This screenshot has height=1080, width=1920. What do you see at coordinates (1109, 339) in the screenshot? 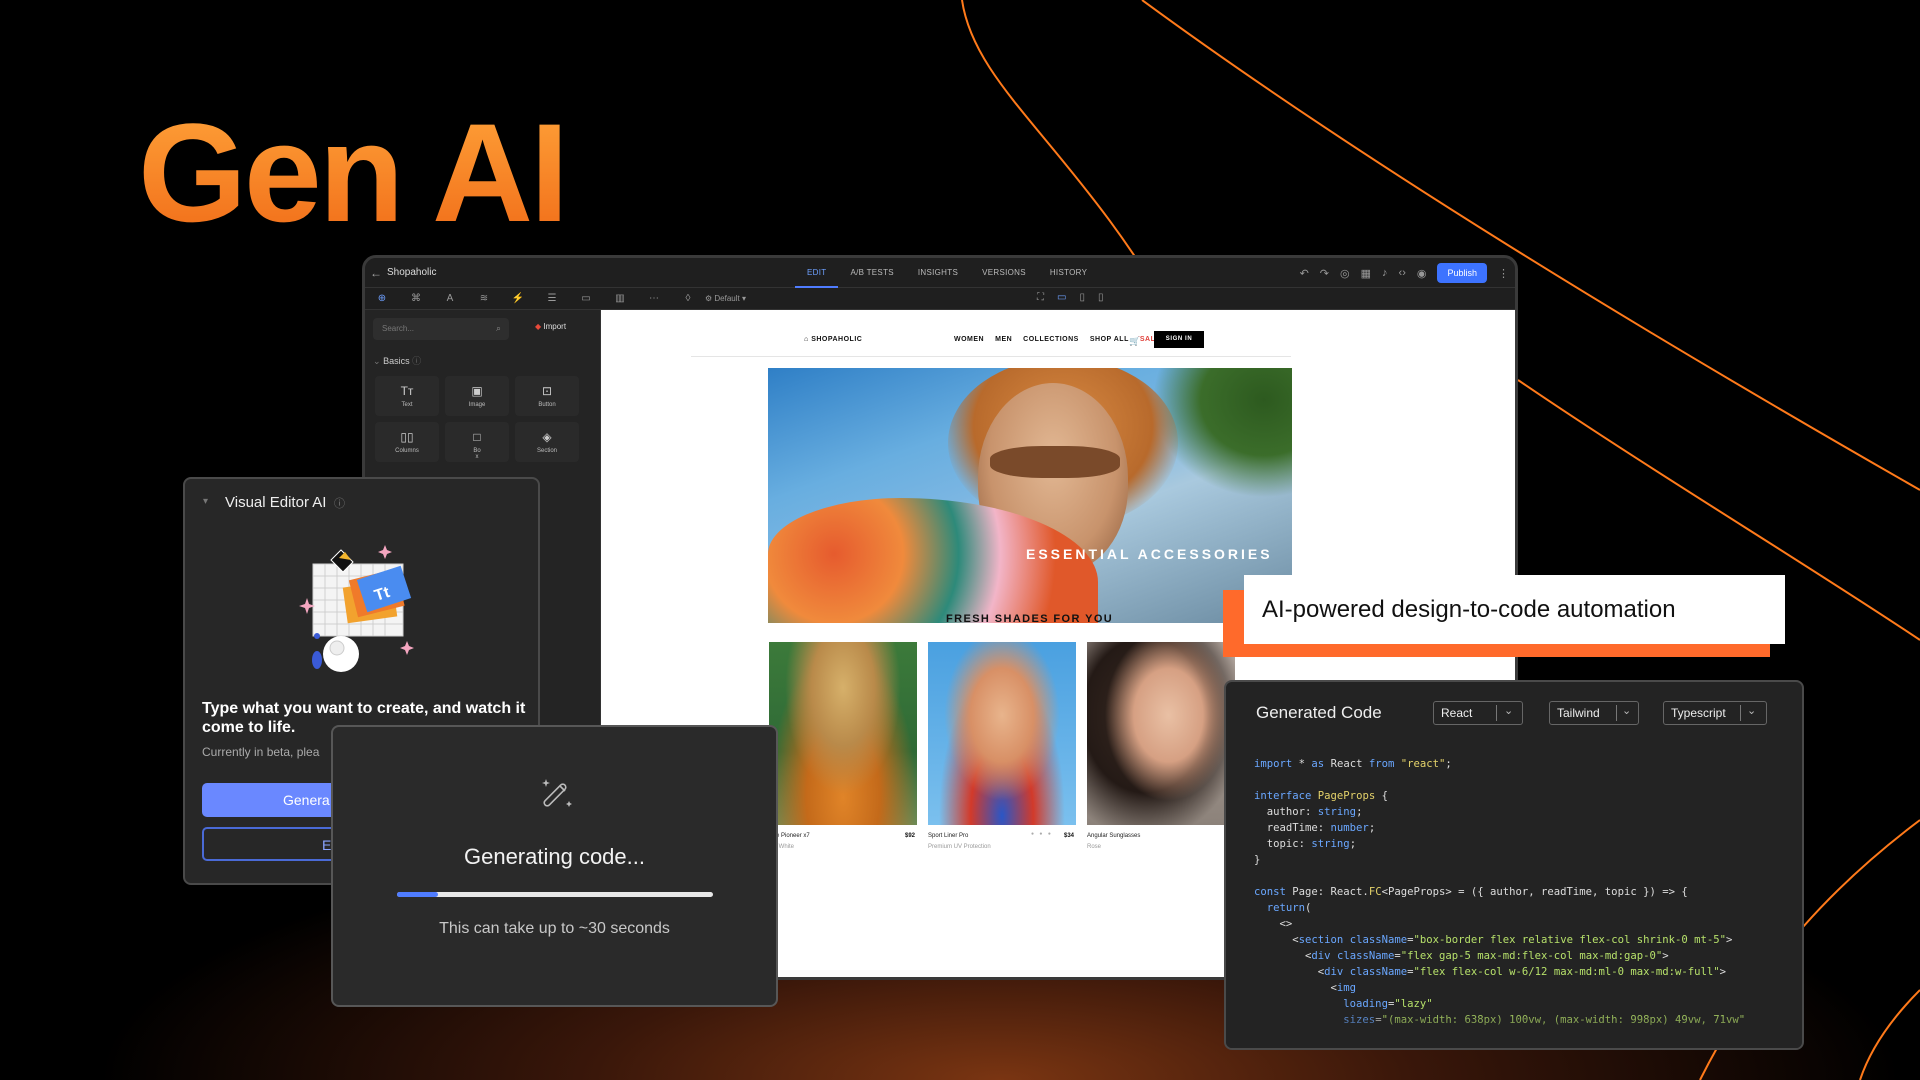
I see `nav-shop-all: SHOP ALL` at bounding box center [1109, 339].